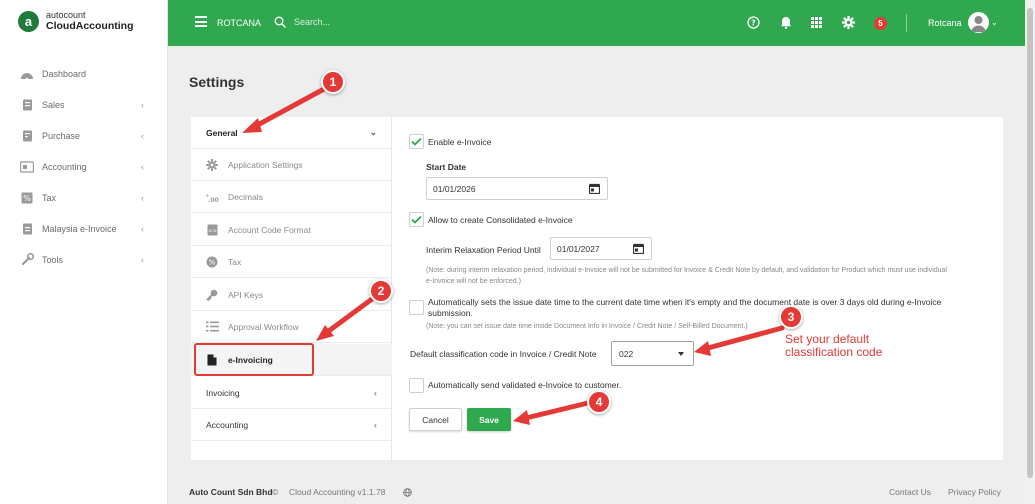 This screenshot has height=504, width=1035. I want to click on step-2-marker: 2, so click(381, 291).